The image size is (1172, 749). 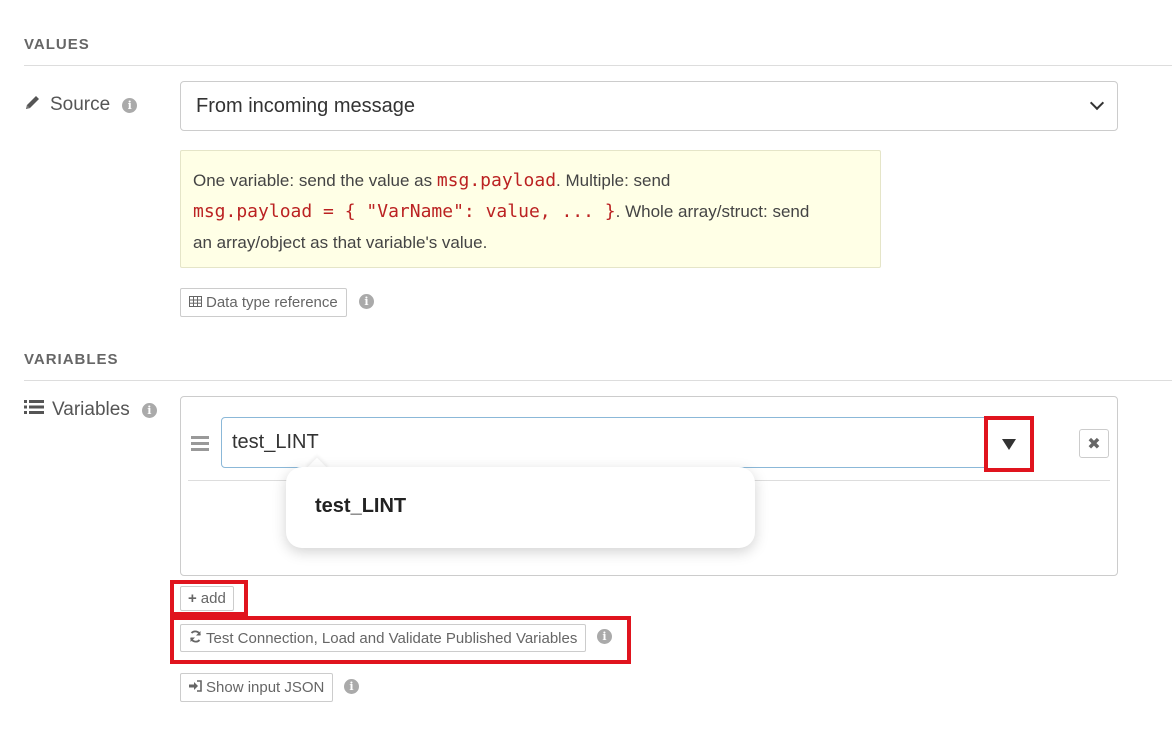 What do you see at coordinates (598, 380) in the screenshot?
I see `variables-divider` at bounding box center [598, 380].